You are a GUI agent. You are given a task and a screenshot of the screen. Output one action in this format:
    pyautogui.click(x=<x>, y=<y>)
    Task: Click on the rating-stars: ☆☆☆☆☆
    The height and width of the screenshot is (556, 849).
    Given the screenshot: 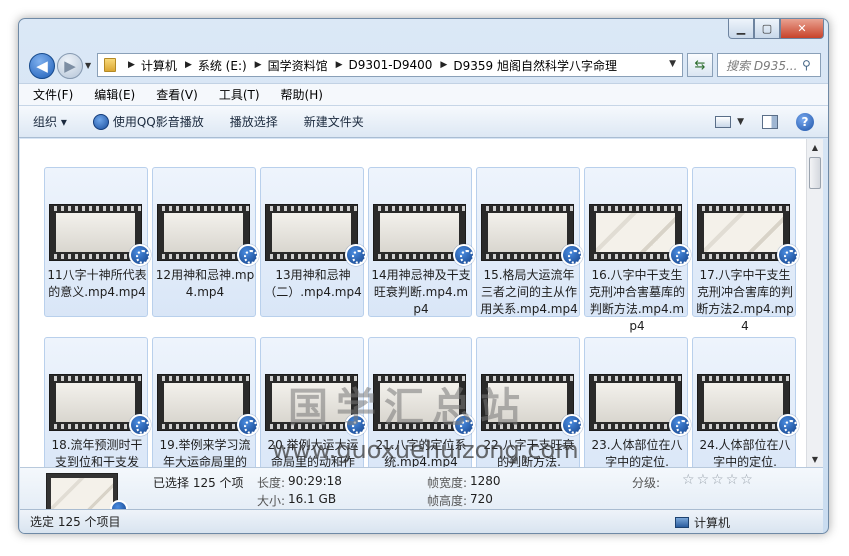 What is the action you would take?
    pyautogui.click(x=718, y=480)
    